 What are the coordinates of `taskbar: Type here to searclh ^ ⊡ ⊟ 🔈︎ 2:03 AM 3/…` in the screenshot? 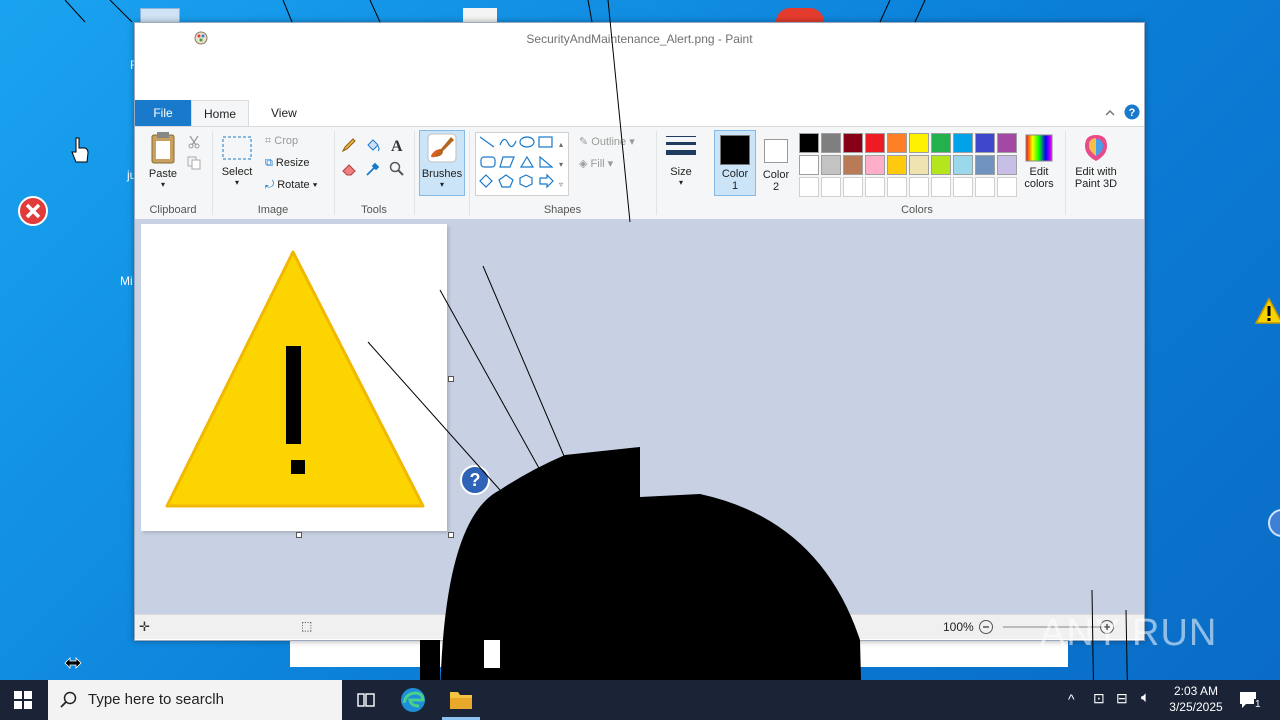 It's located at (640, 700).